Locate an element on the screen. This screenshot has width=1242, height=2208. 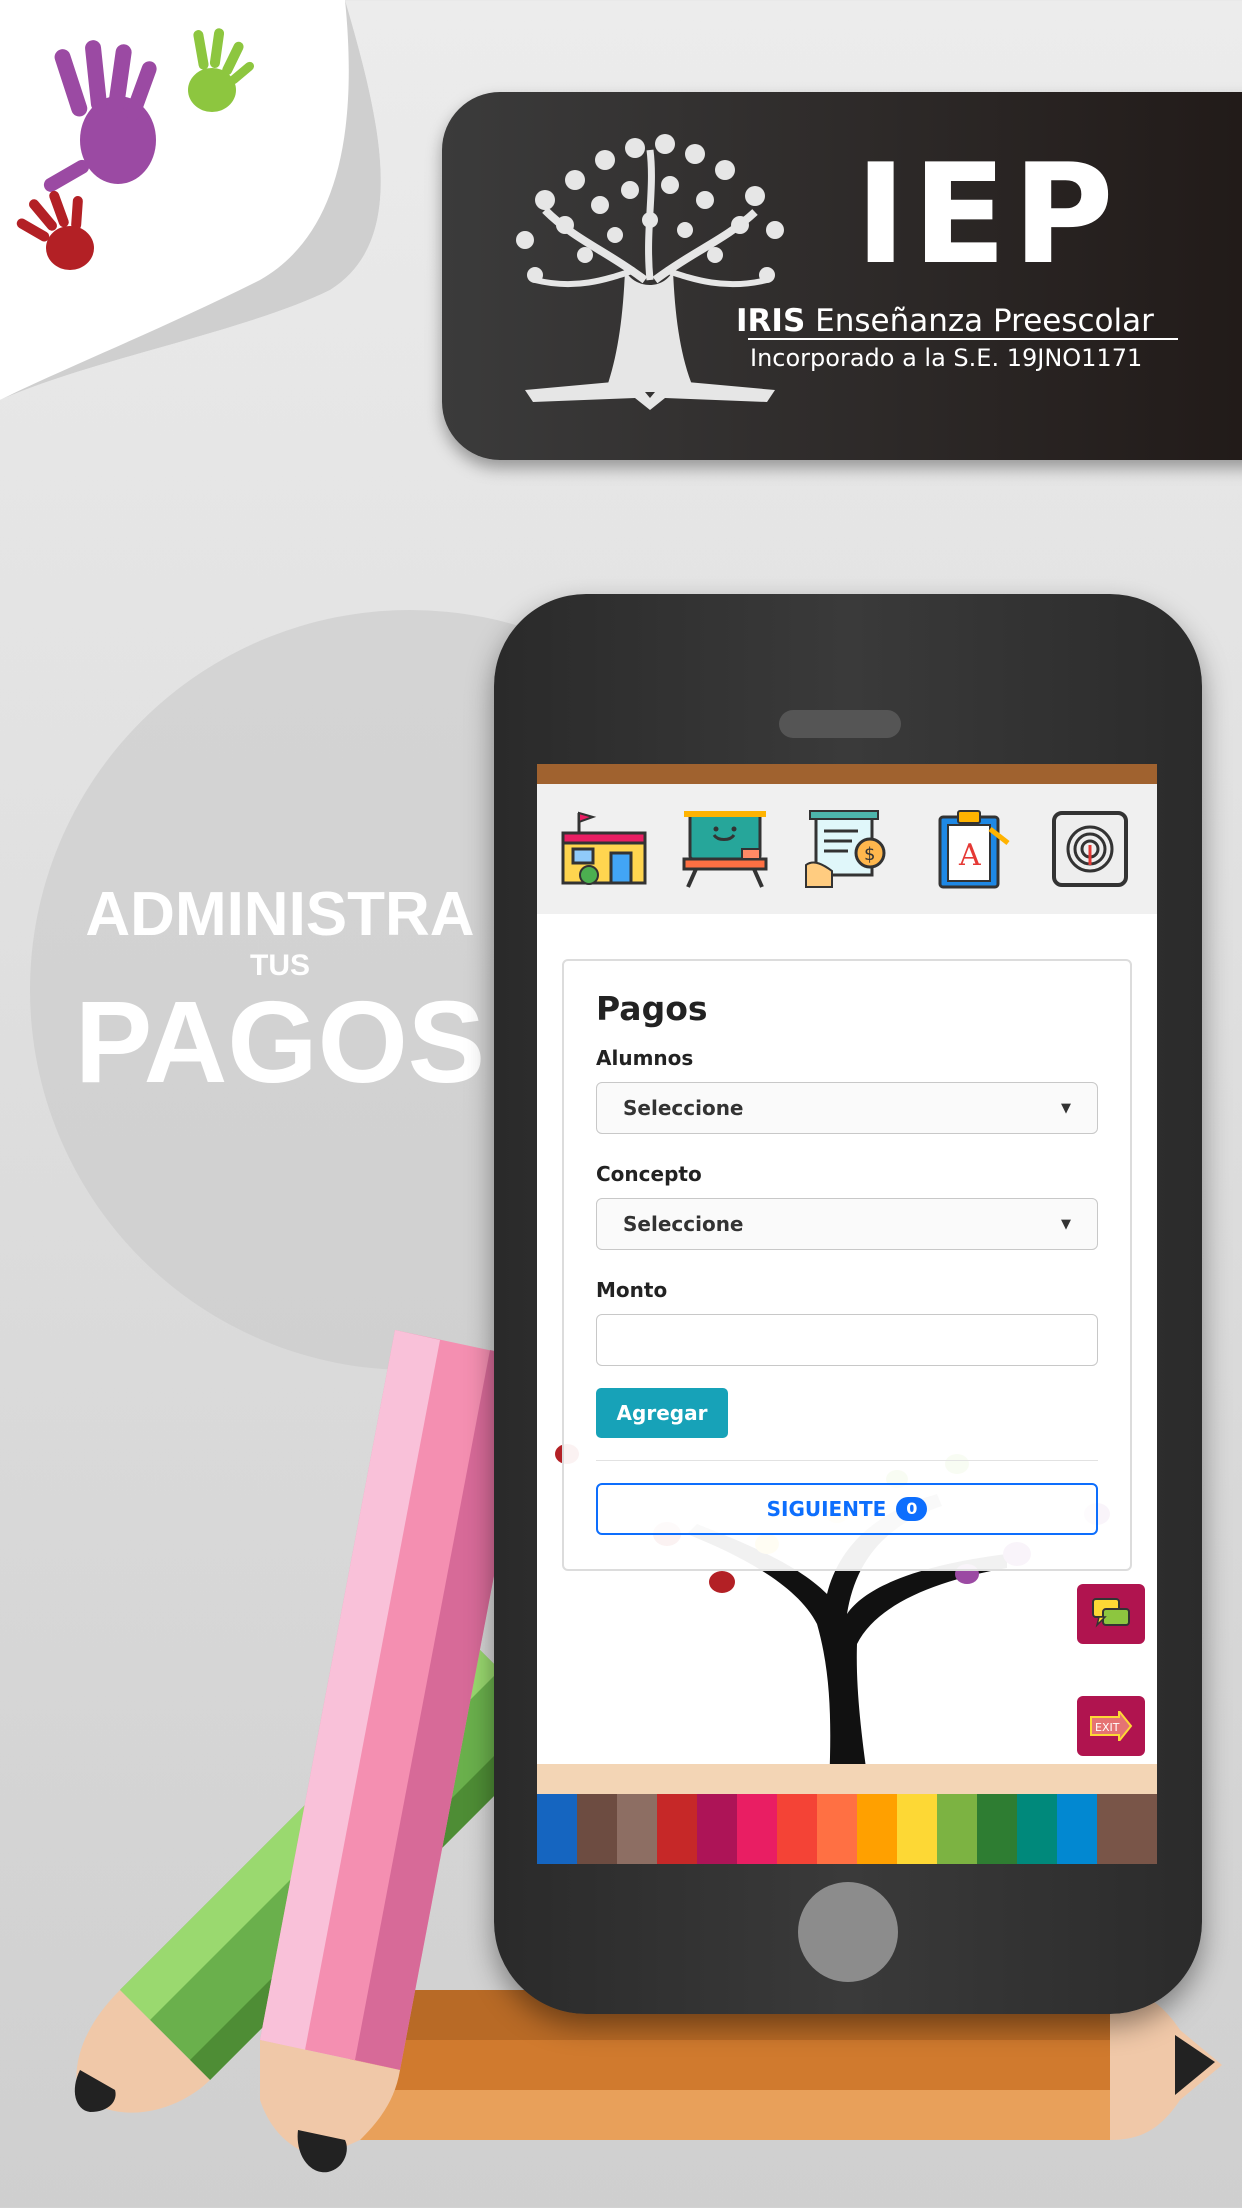
classroom-desk-icon is located at coordinates (725, 849).